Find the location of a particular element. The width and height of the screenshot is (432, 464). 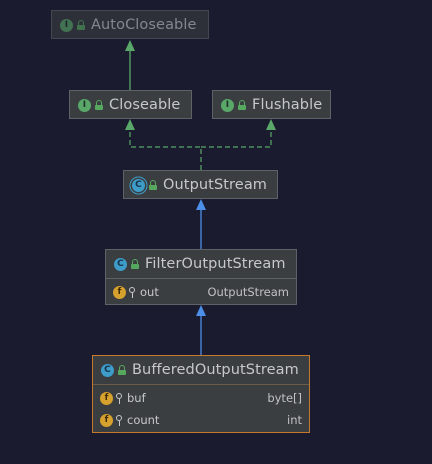

field-row: f buf byte[] is located at coordinates (201, 398).